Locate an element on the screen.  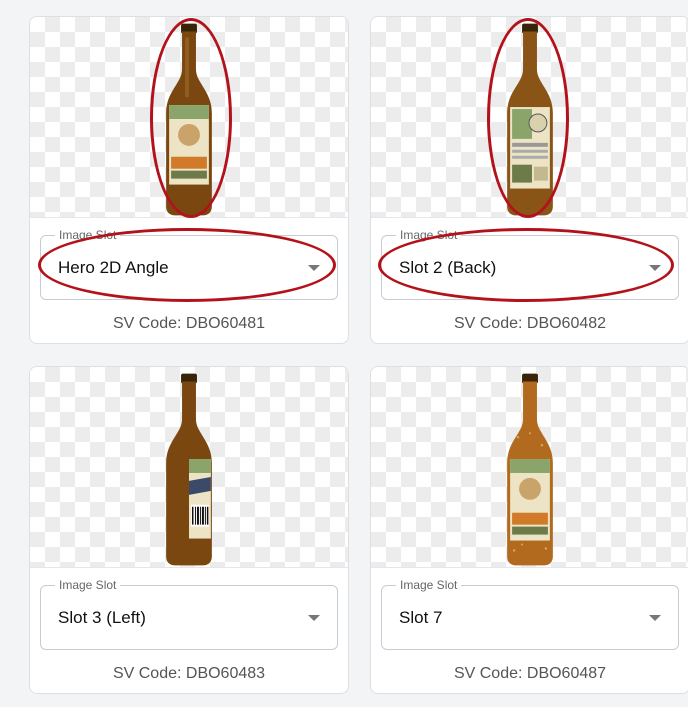
image-slot-value: Slot 2 (Back) is located at coordinates (448, 267).